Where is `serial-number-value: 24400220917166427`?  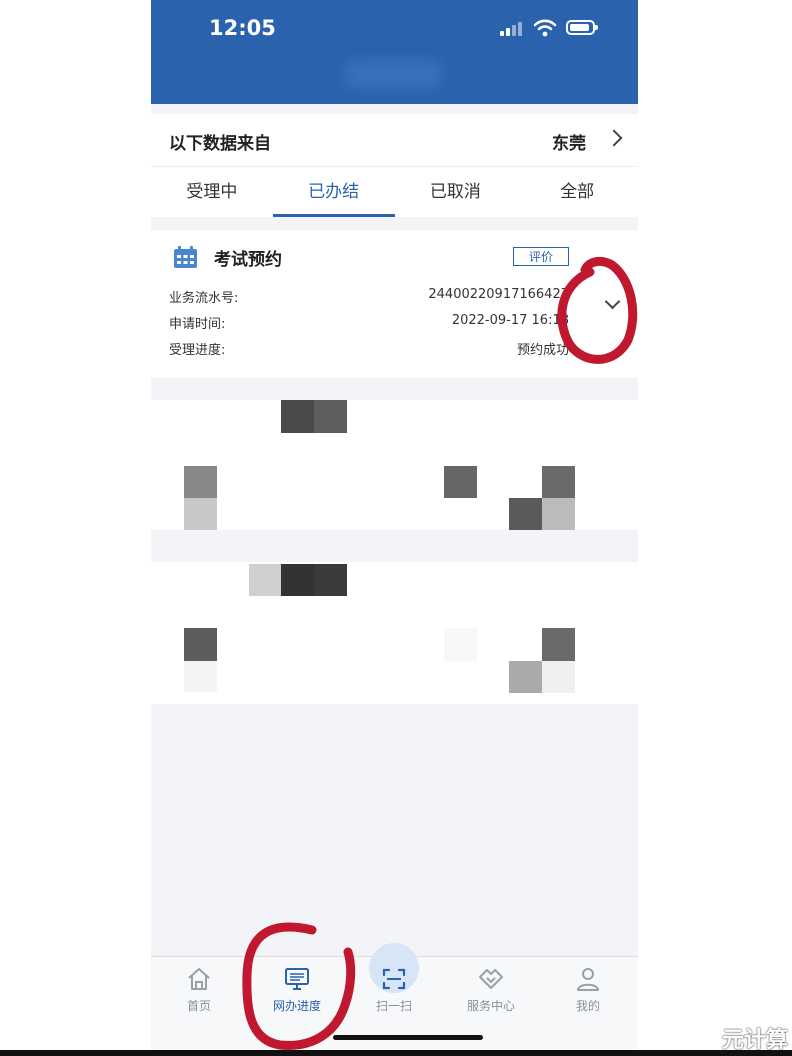
serial-number-value: 24400220917166427 is located at coordinates (498, 294).